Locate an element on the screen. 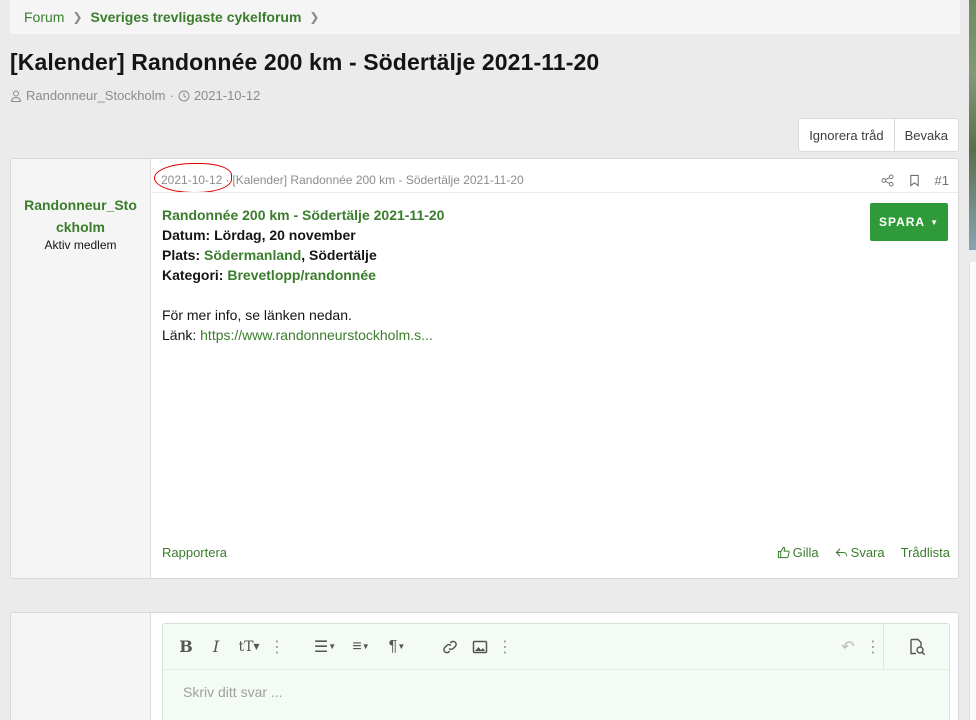 This screenshot has width=976, height=720. share-icon is located at coordinates (887, 180).